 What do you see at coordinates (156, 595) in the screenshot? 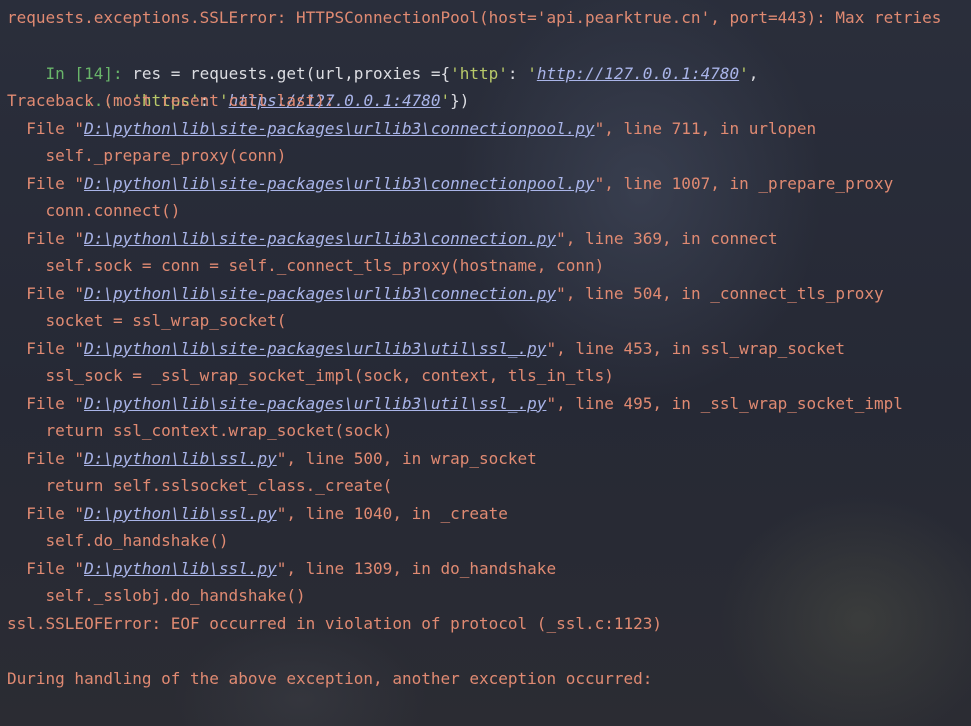
I see `traceback-code-line: self._sslobj.do_handshake()` at bounding box center [156, 595].